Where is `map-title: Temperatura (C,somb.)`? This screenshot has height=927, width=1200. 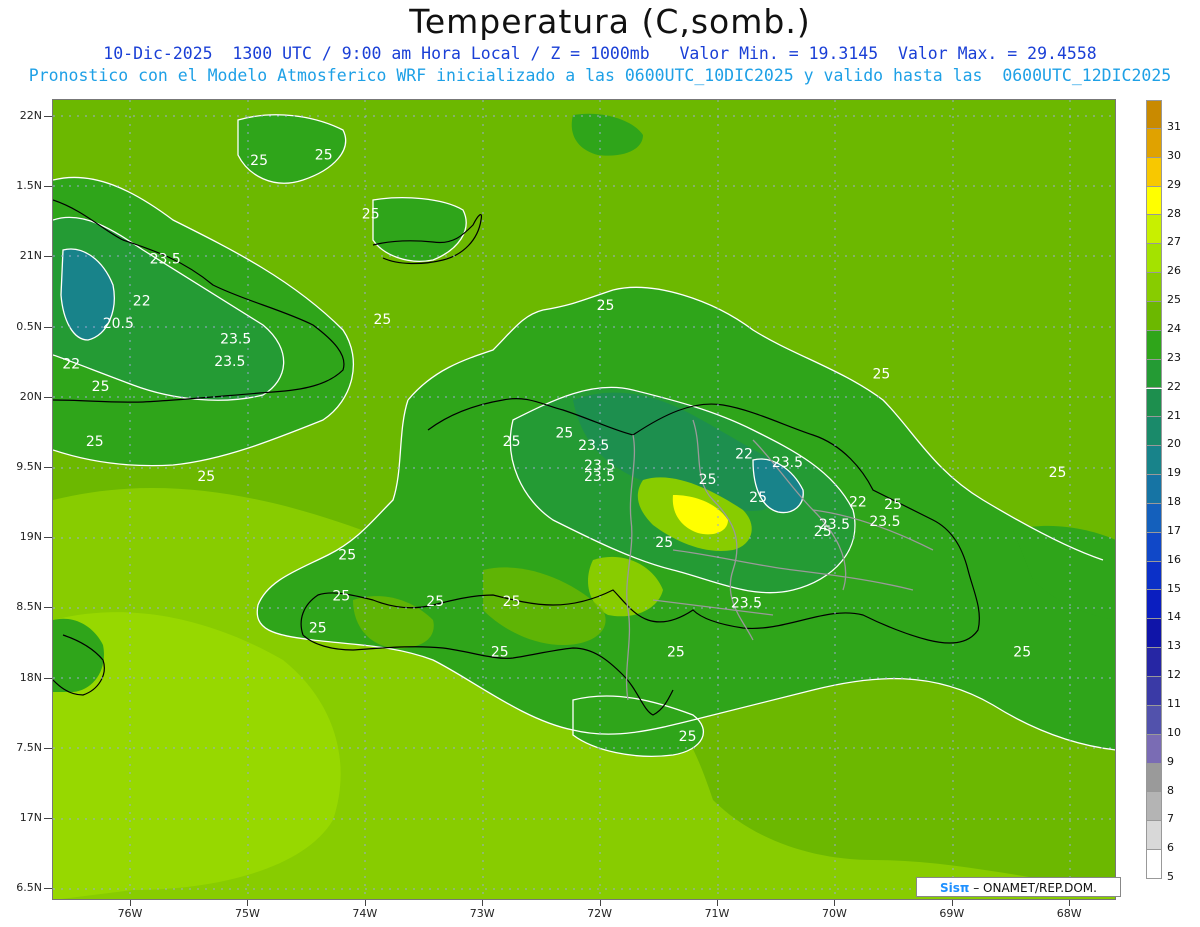
map-title: Temperatura (C,somb.) is located at coordinates (610, 21).